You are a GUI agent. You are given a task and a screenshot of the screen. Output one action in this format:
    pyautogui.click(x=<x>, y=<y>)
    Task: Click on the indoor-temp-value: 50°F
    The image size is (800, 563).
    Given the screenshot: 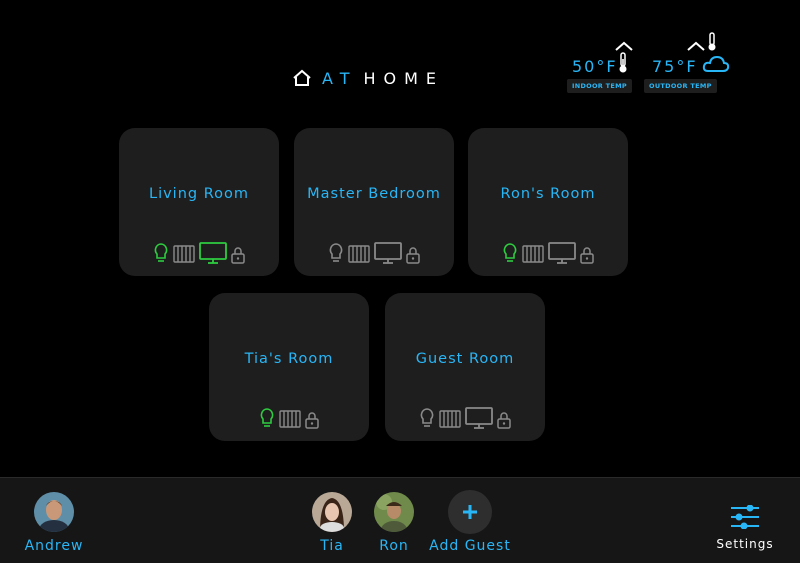 What is the action you would take?
    pyautogui.click(x=595, y=66)
    